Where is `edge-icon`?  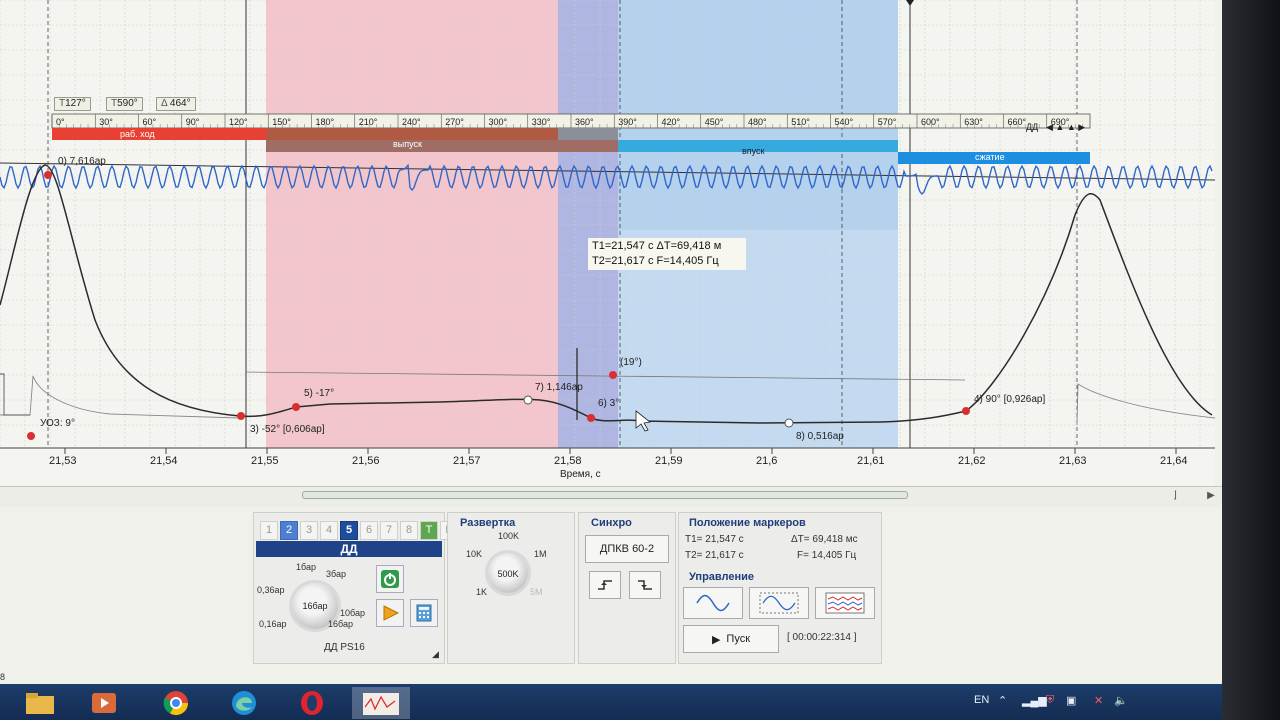
edge-icon is located at coordinates (244, 703).